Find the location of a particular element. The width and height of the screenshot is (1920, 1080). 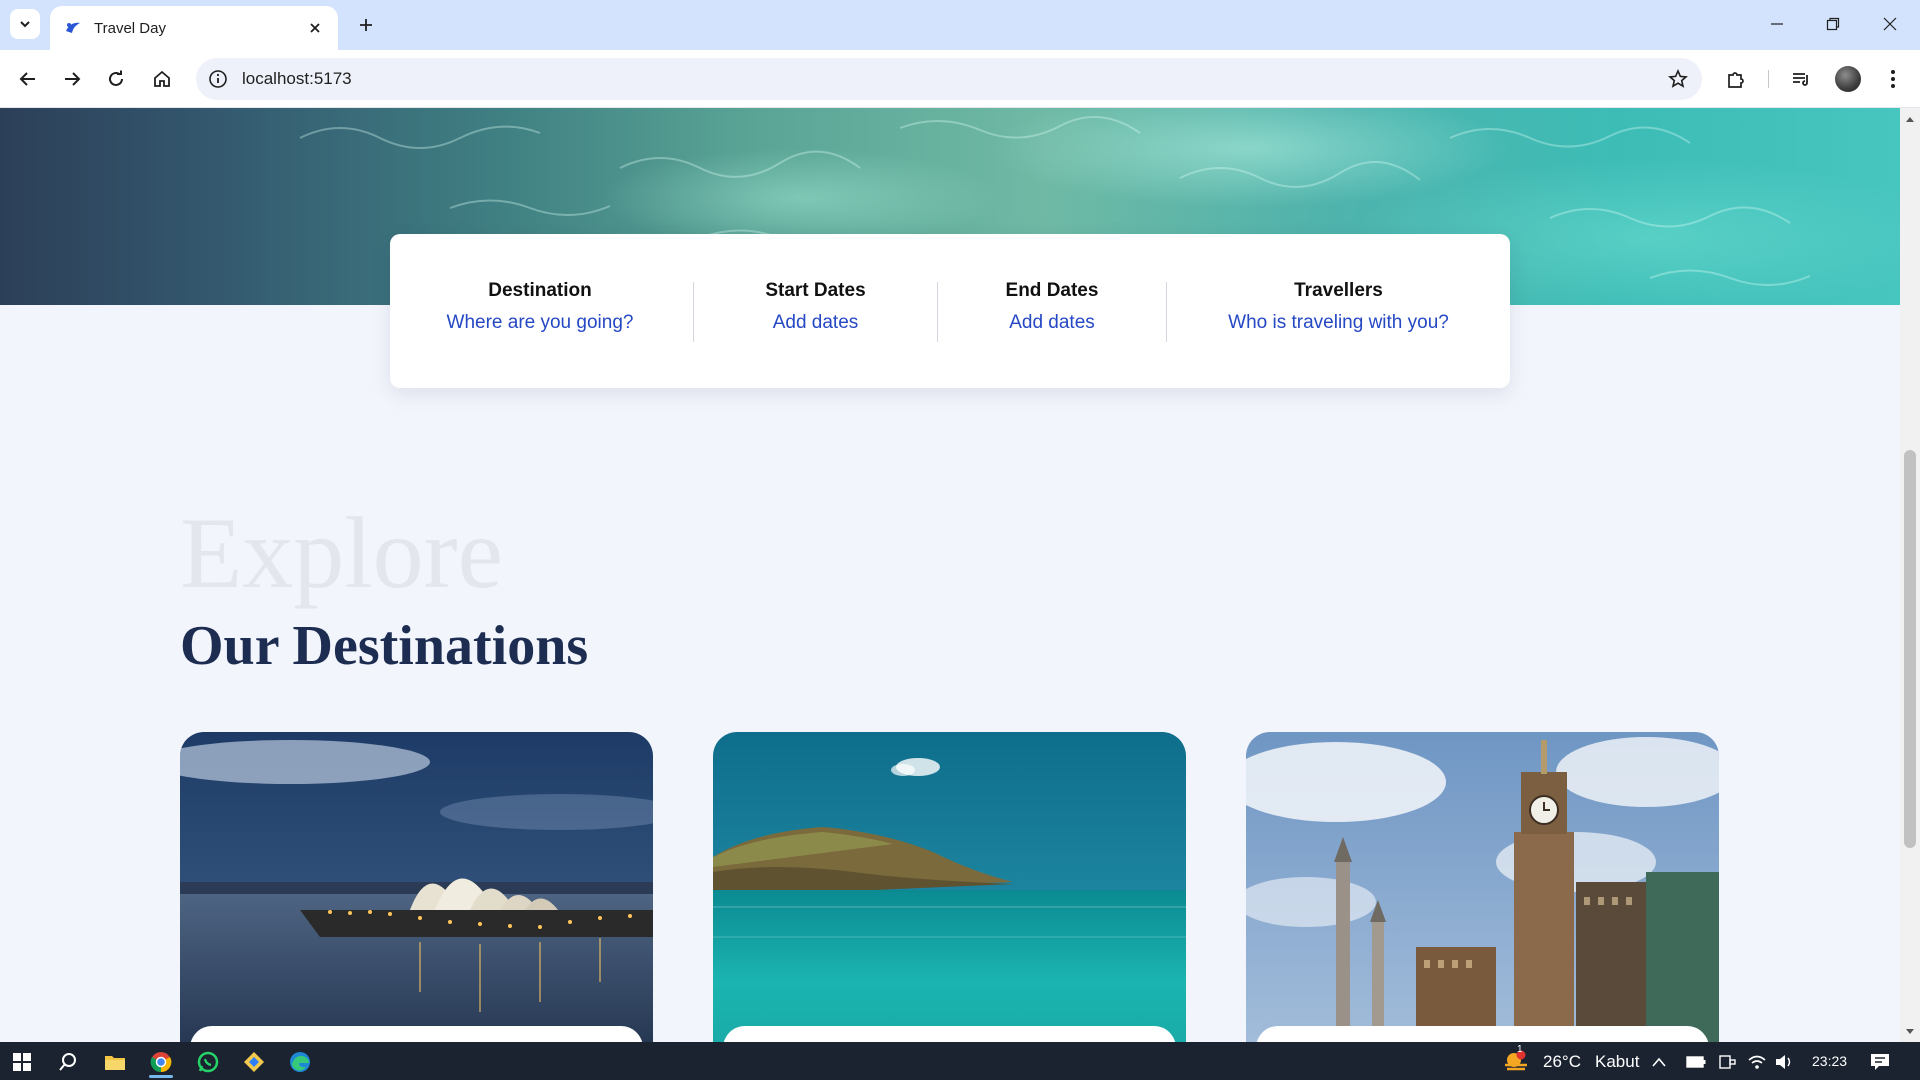

back-button is located at coordinates (28, 79).